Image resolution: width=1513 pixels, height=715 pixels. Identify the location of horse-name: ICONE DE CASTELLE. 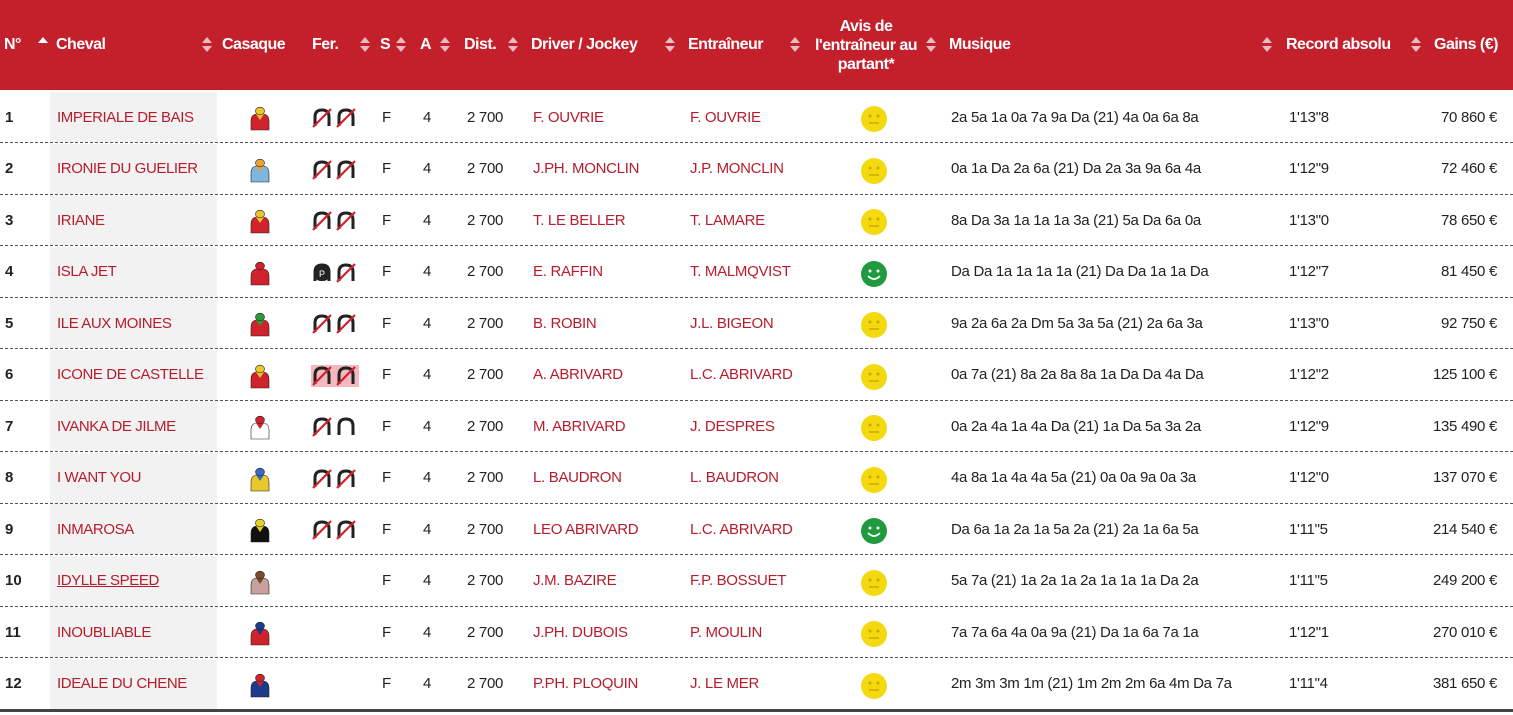
(133, 374).